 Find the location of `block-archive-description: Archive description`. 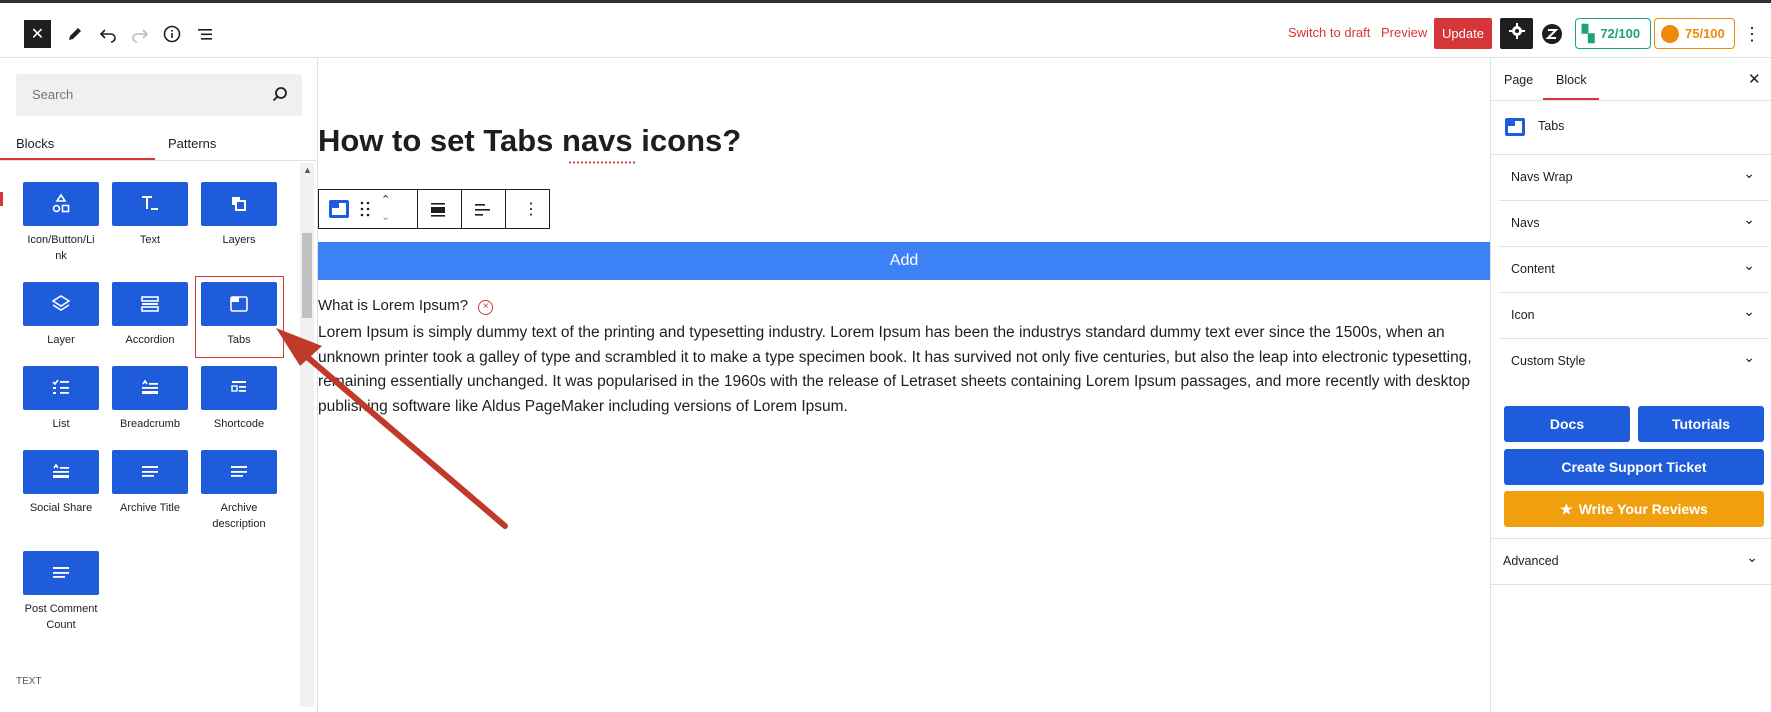

block-archive-description: Archive description is located at coordinates (239, 491).